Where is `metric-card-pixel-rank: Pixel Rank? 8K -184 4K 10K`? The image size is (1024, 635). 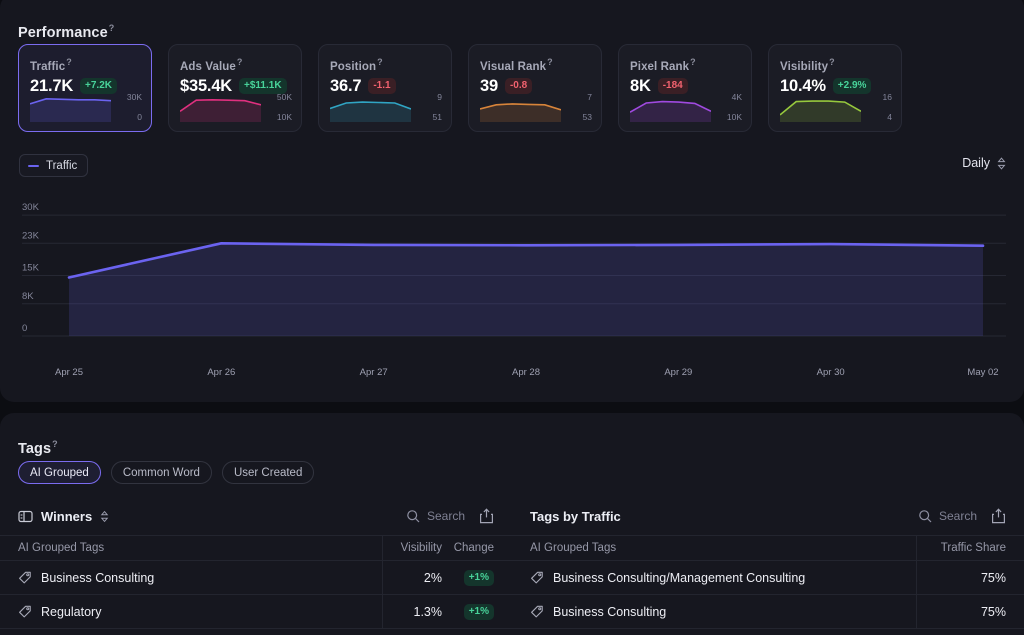 metric-card-pixel-rank: Pixel Rank? 8K -184 4K 10K is located at coordinates (685, 88).